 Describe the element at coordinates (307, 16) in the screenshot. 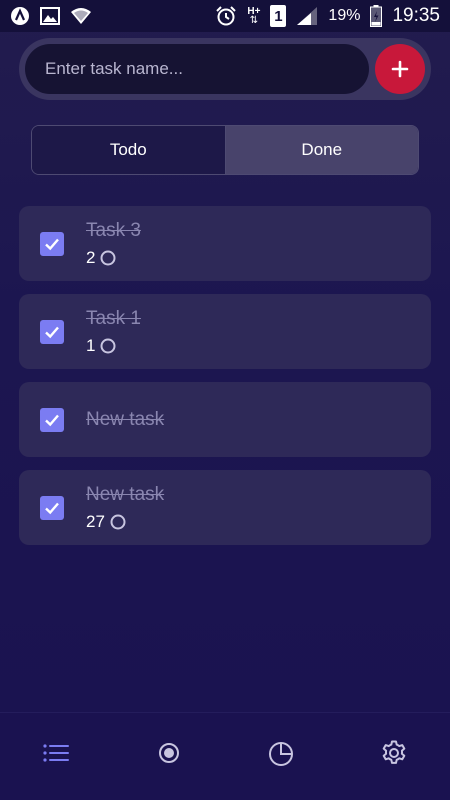

I see `cell-signal-icon` at that location.